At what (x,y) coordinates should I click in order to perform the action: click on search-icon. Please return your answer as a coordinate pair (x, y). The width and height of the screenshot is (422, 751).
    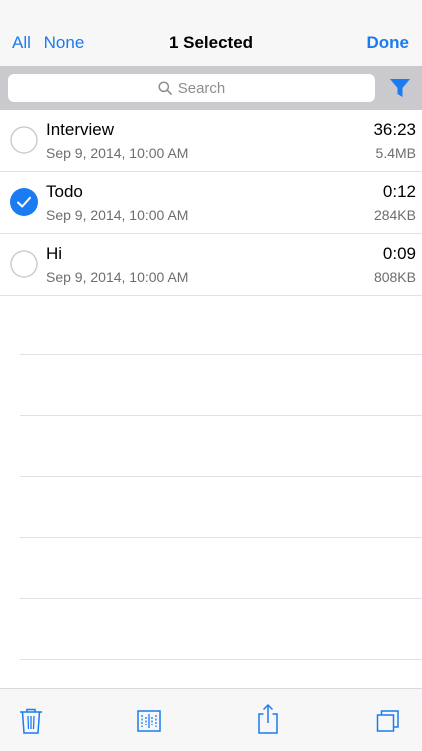
    Looking at the image, I should click on (165, 88).